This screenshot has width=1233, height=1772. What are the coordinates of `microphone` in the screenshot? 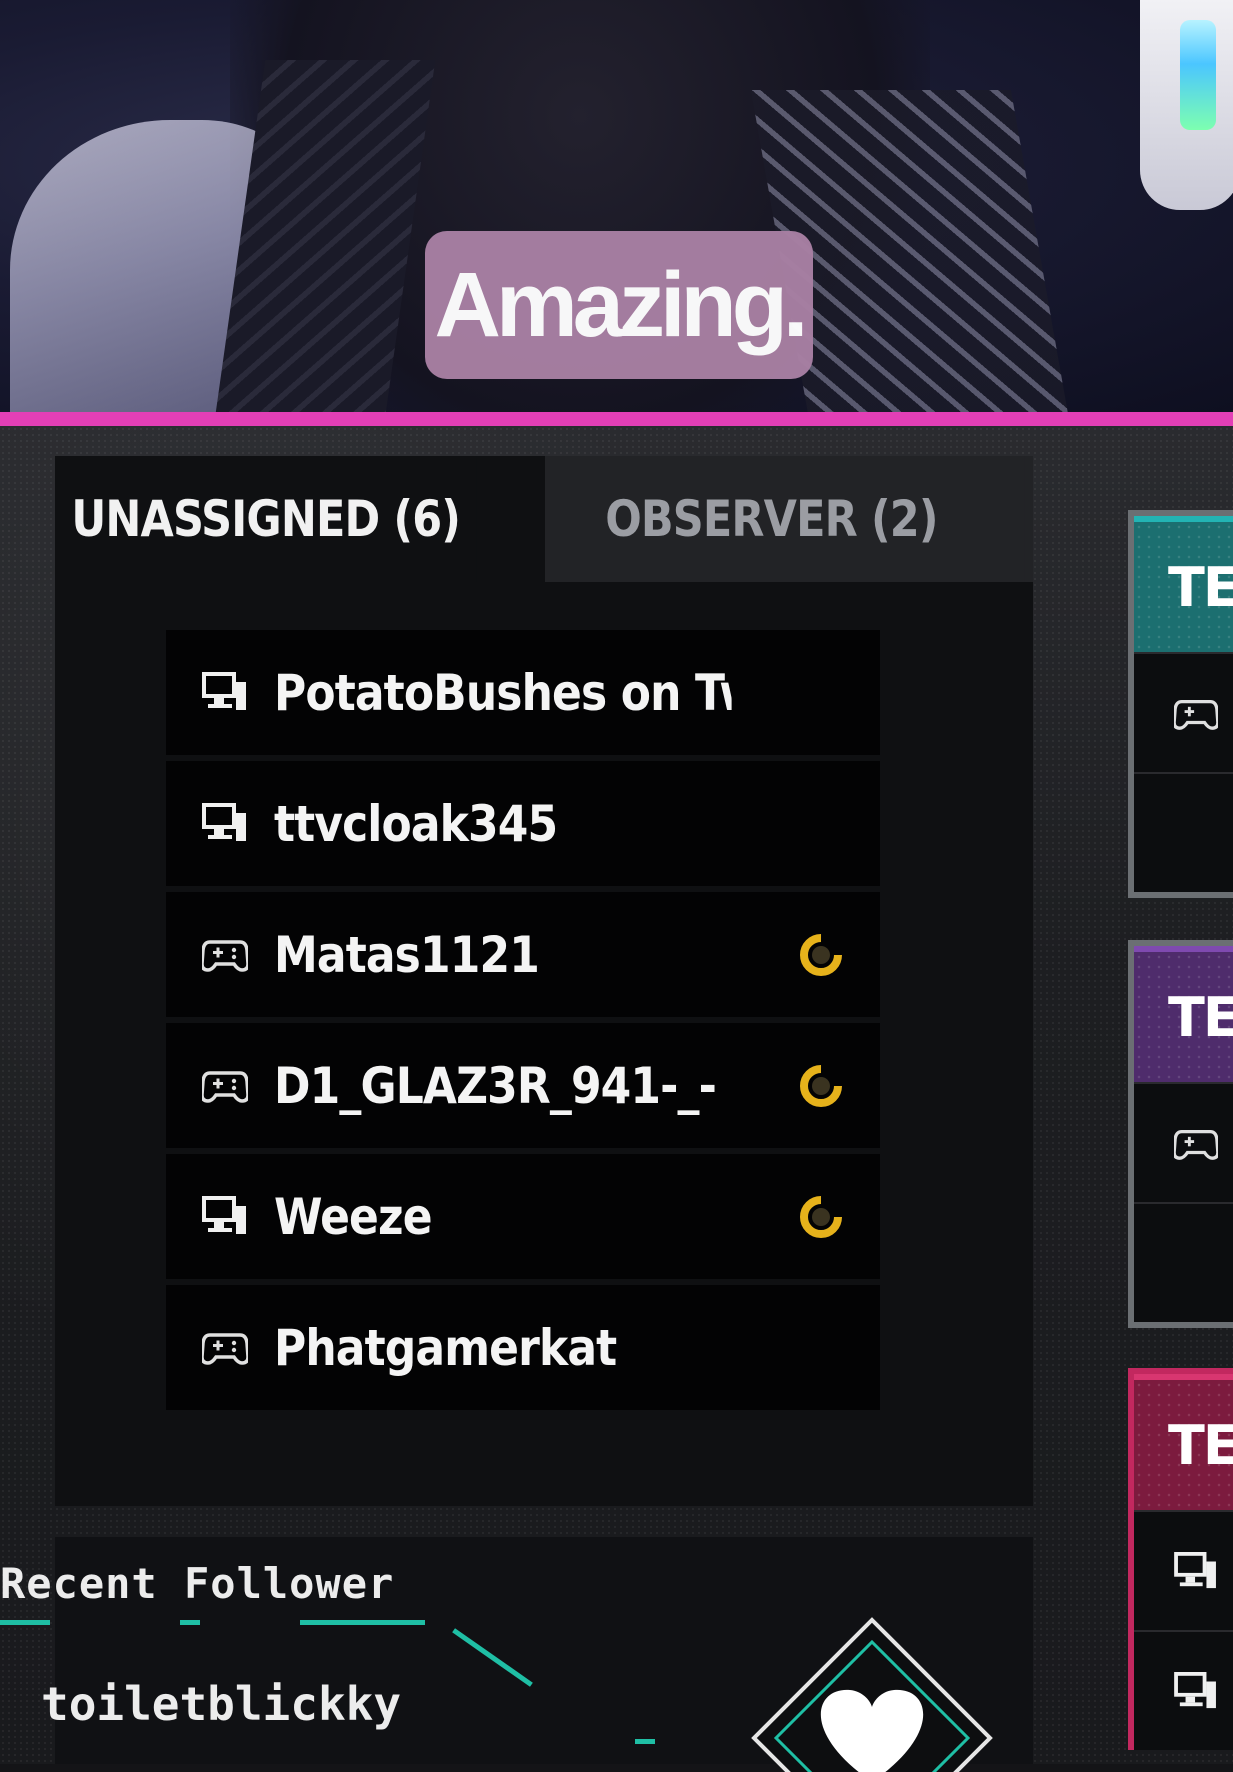 It's located at (1186, 105).